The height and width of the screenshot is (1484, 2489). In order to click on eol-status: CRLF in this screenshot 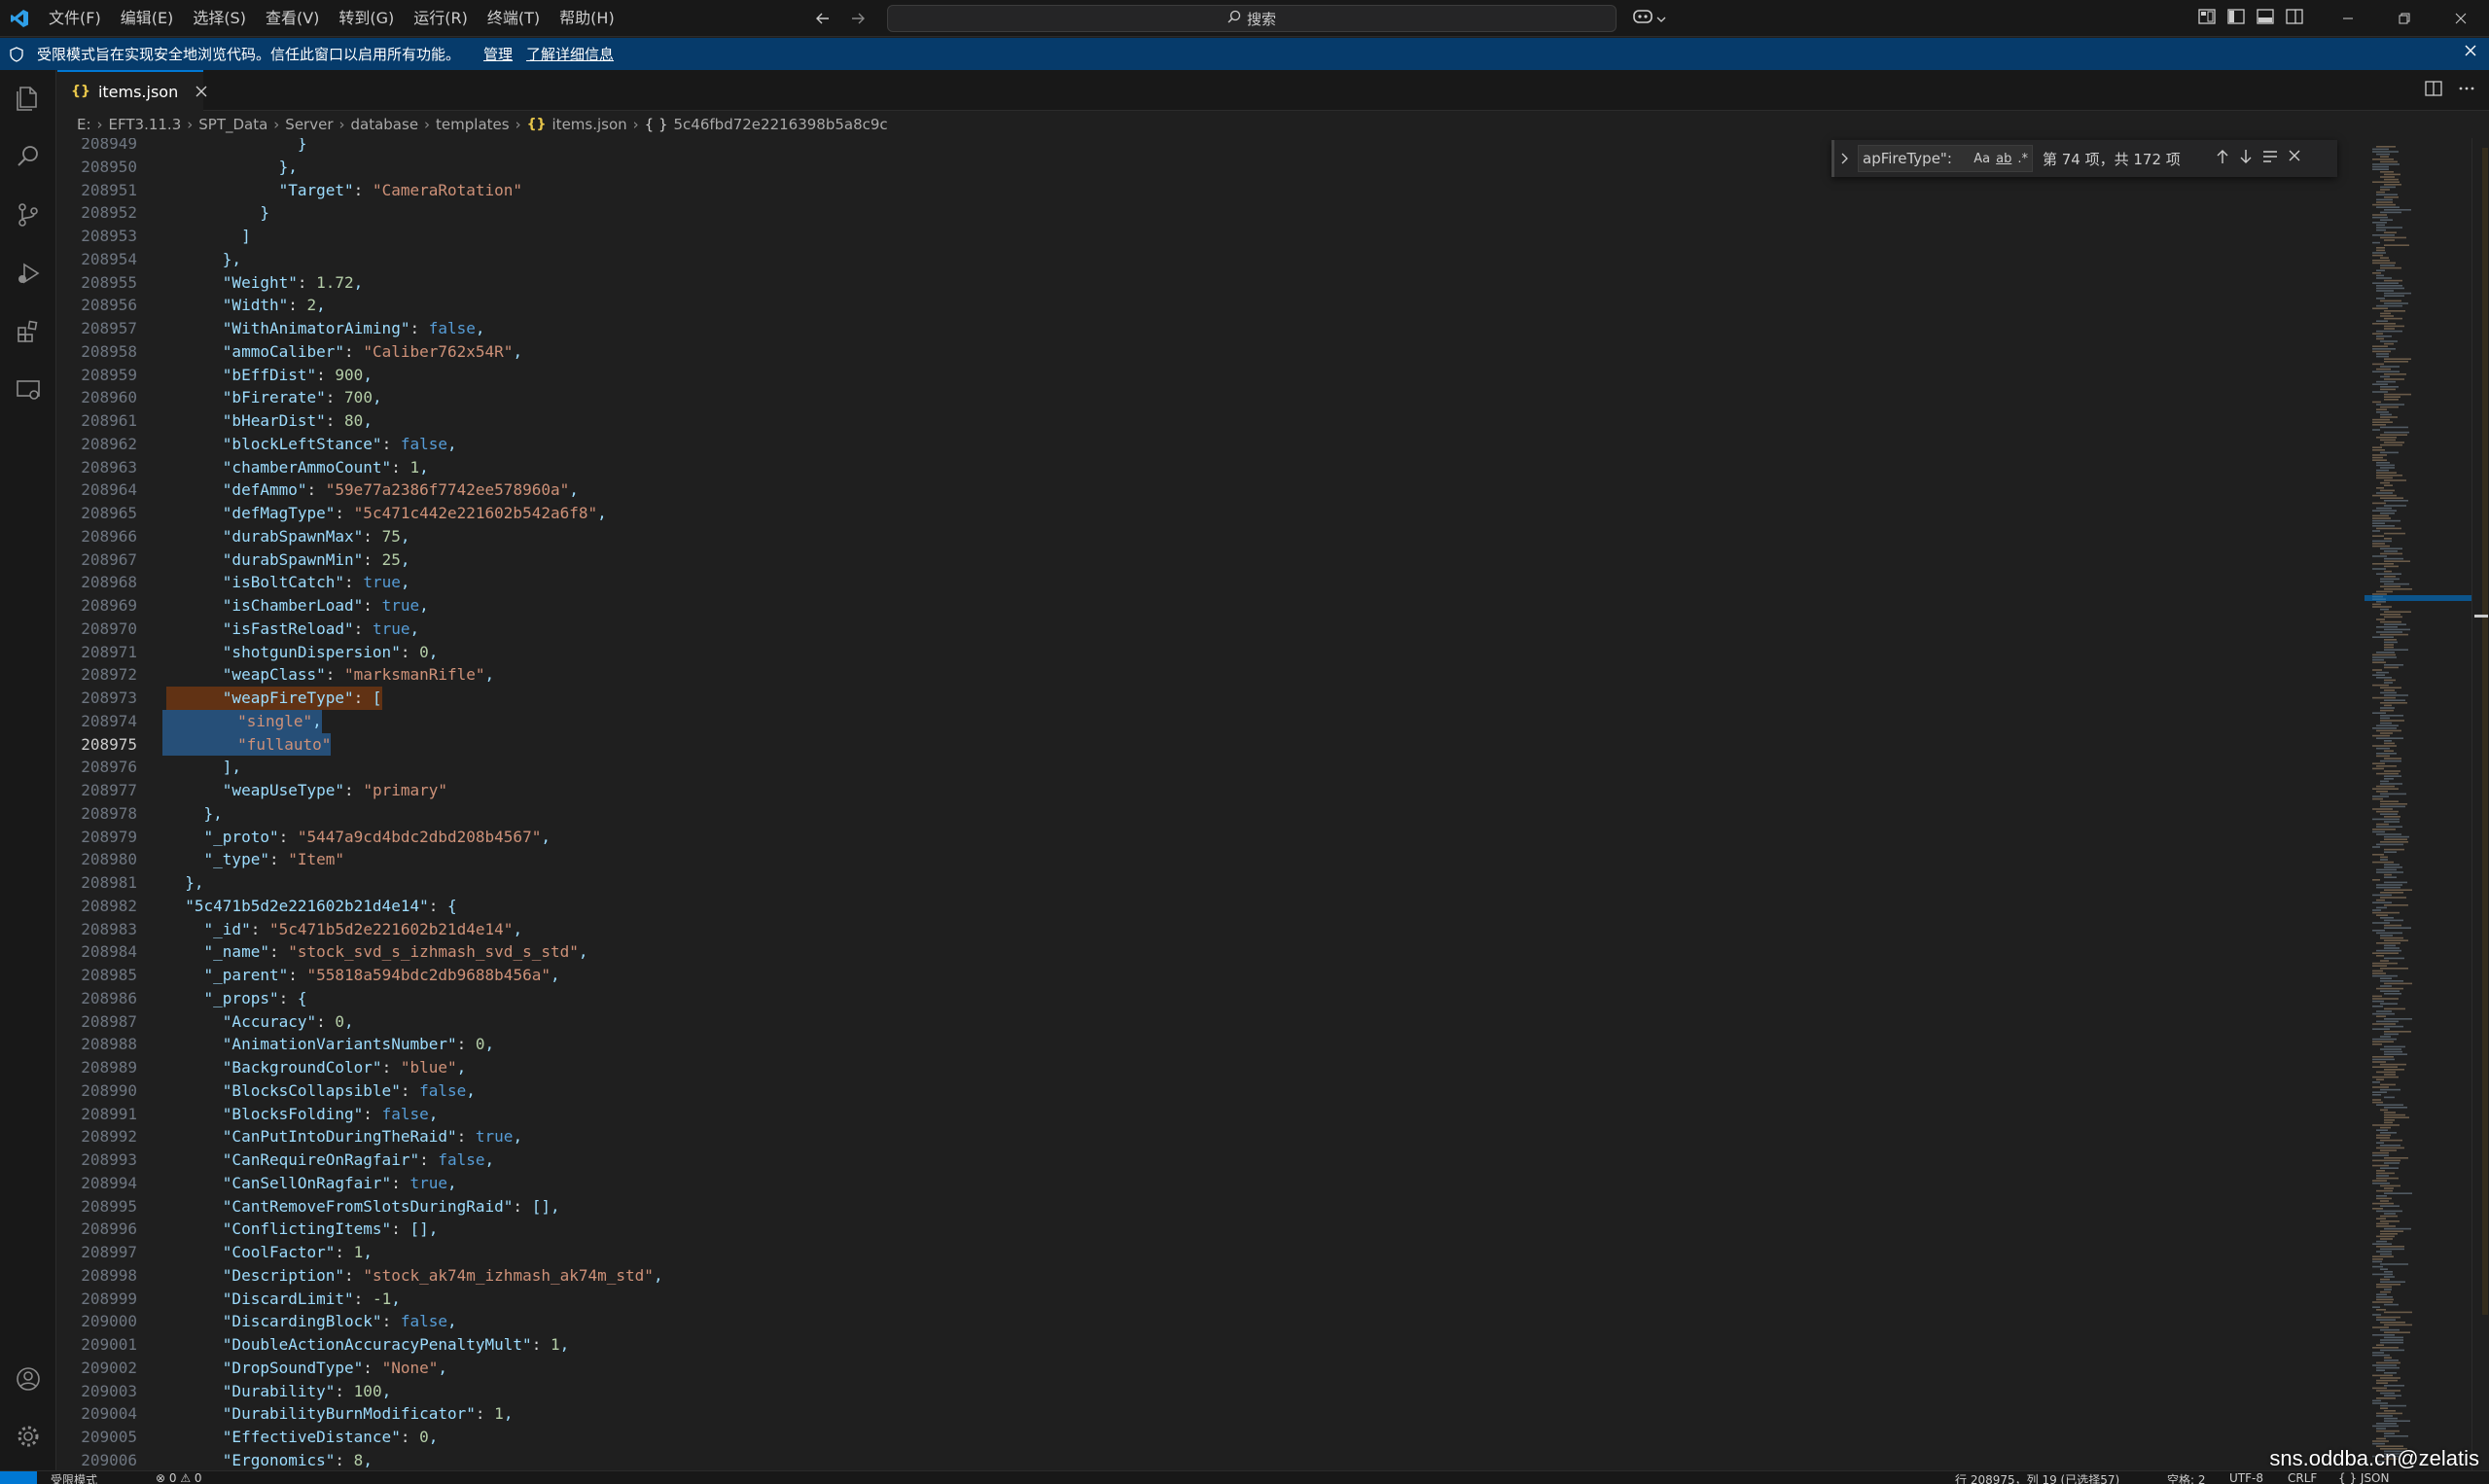, I will do `click(2302, 1478)`.